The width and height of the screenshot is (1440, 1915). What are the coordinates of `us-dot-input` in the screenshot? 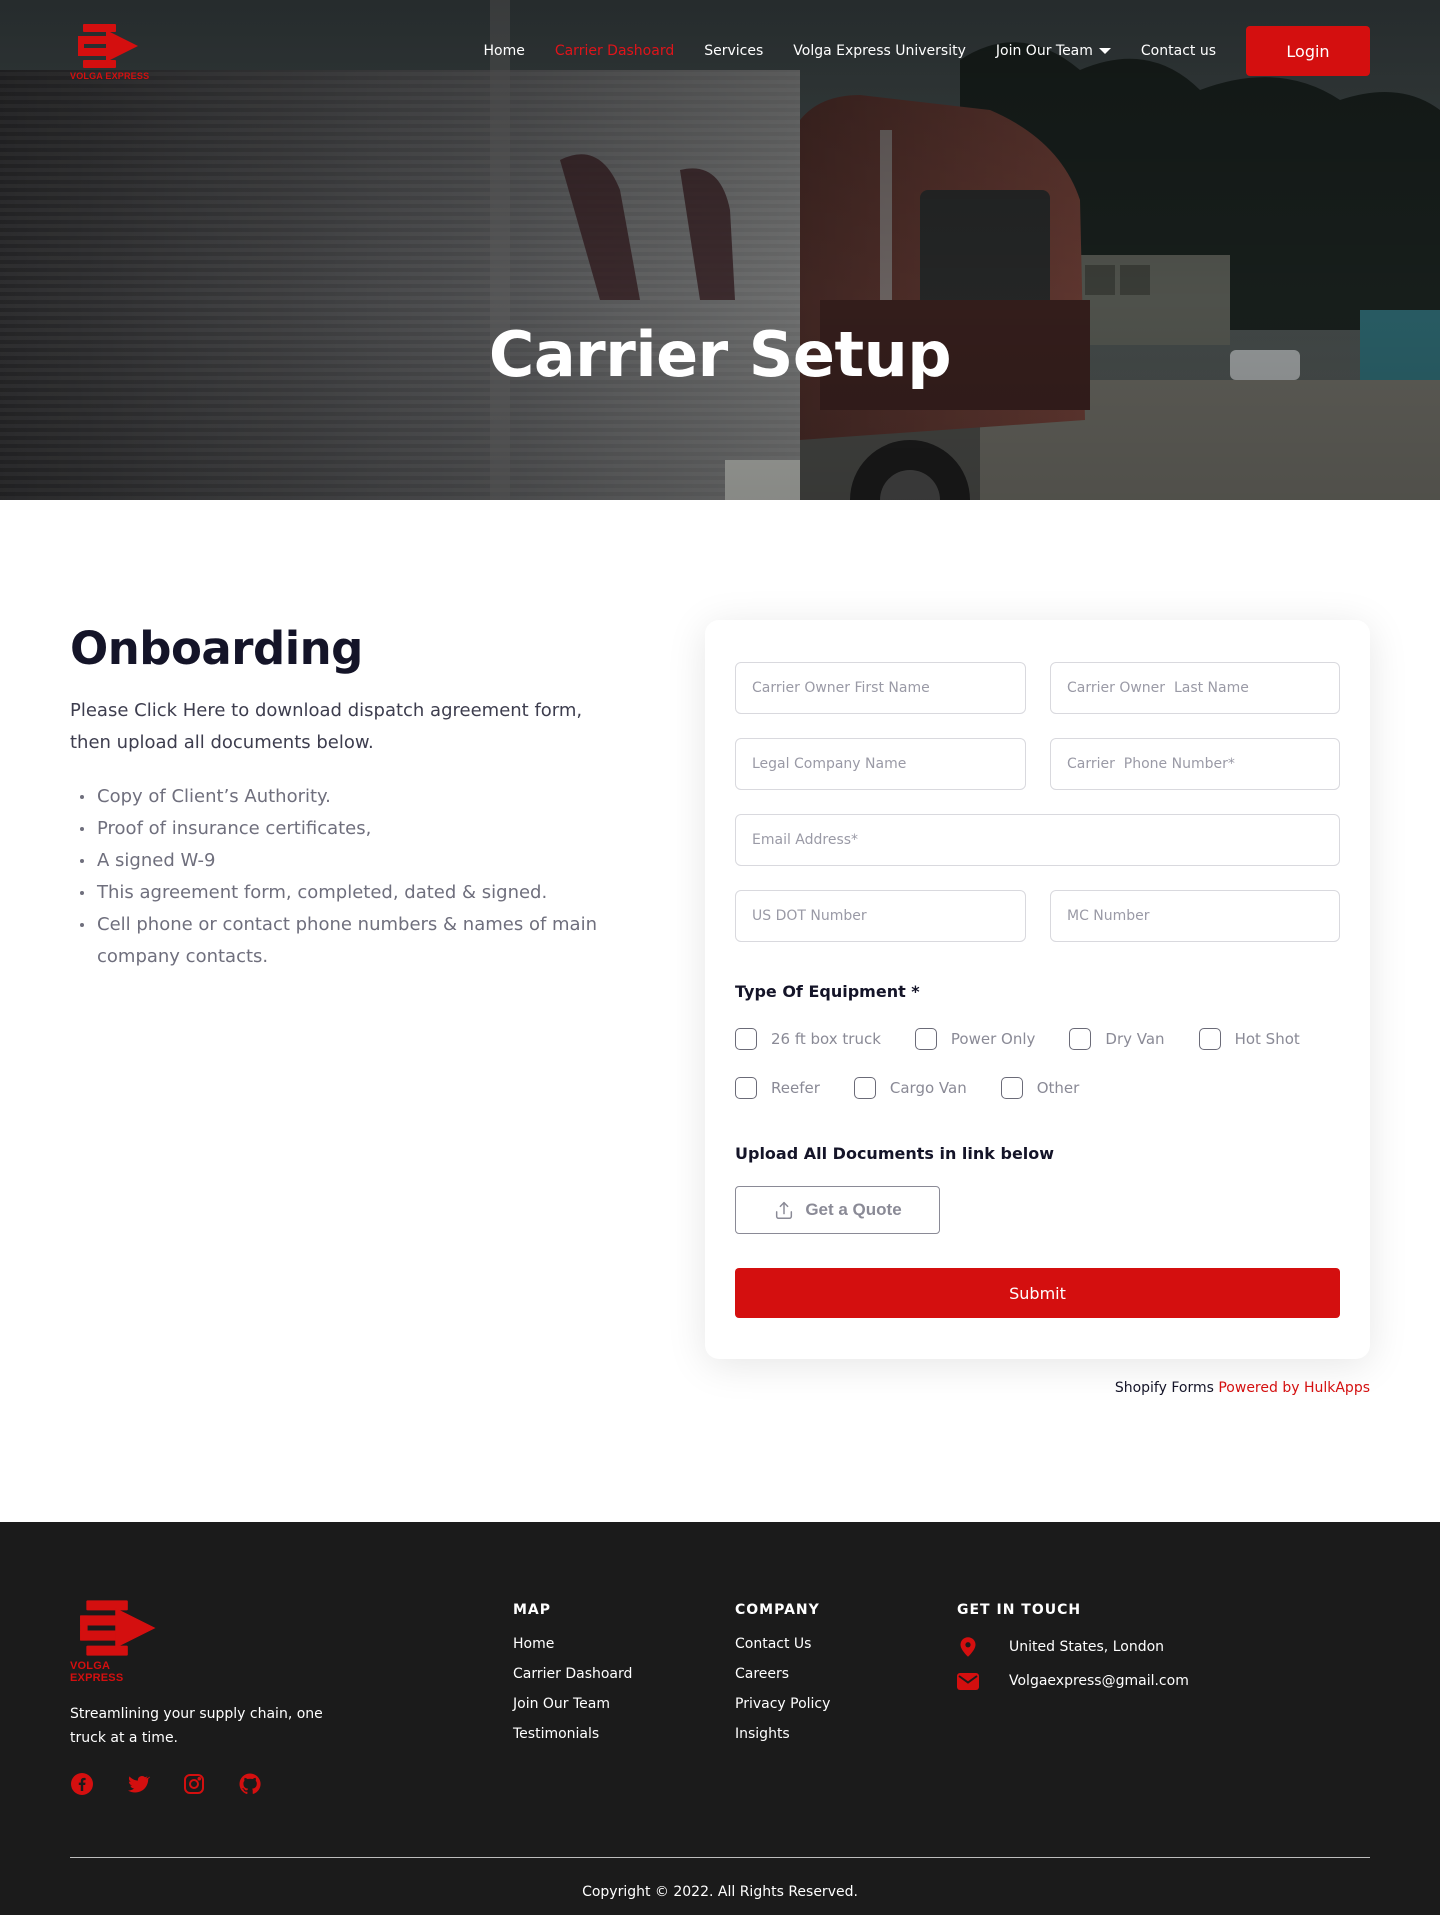 It's located at (880, 916).